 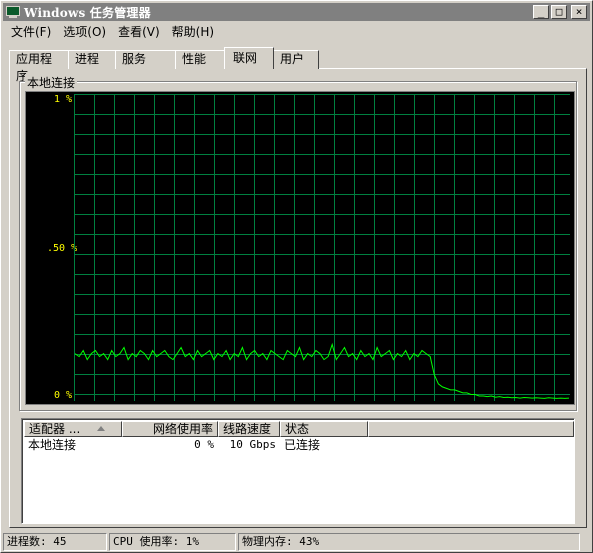 I want to click on y-label-bottom: 0 %, so click(x=63, y=395).